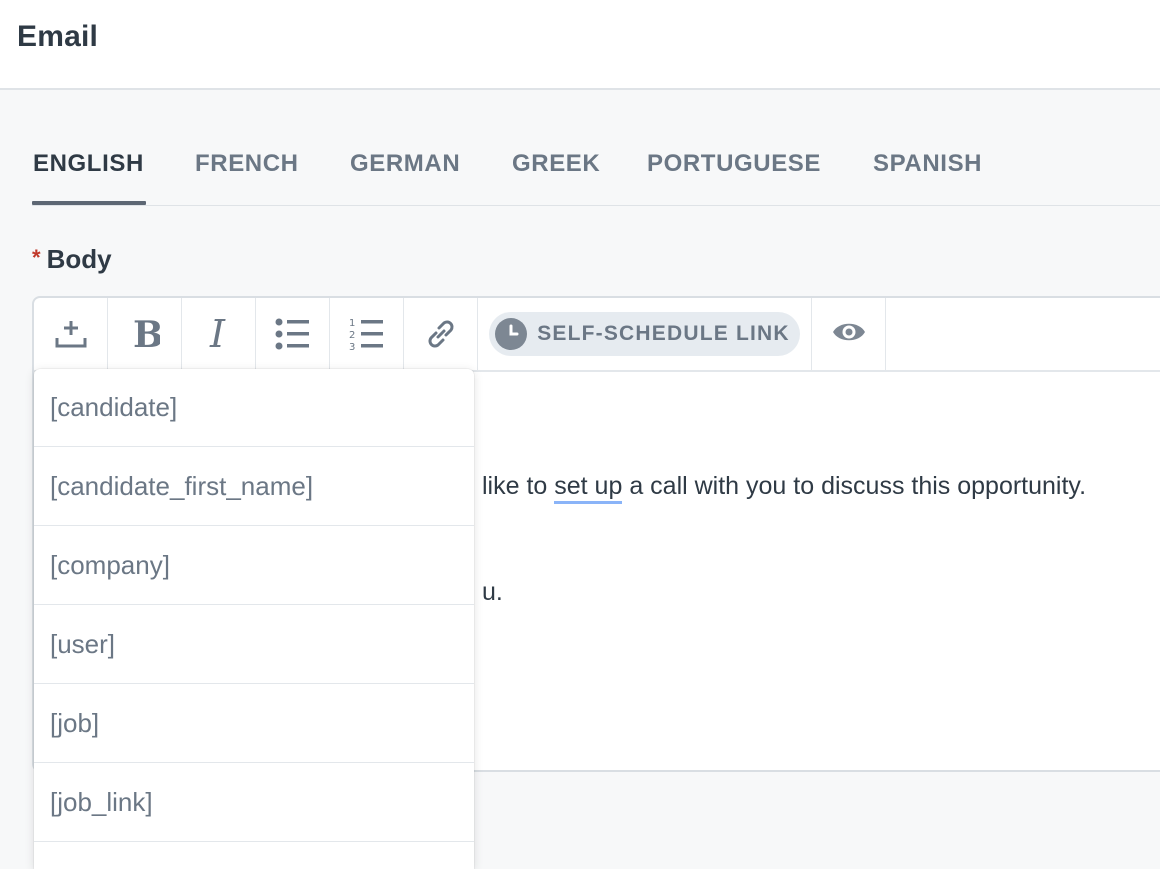  Describe the element at coordinates (352, 347) in the screenshot. I see `svg-text: 3` at that location.